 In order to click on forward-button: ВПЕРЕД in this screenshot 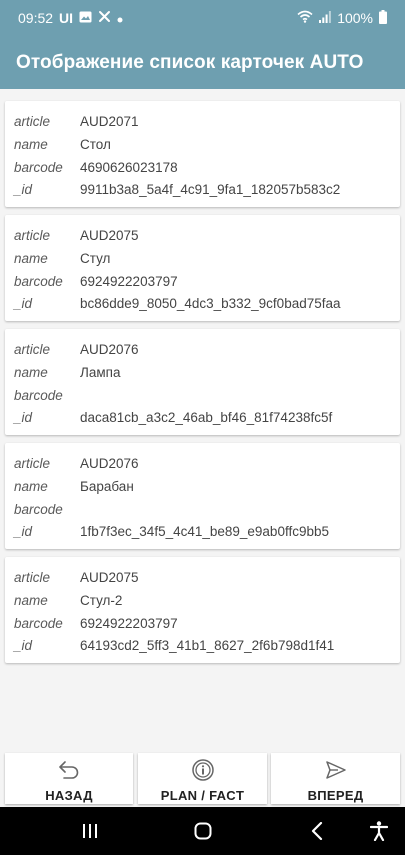, I will do `click(335, 778)`.